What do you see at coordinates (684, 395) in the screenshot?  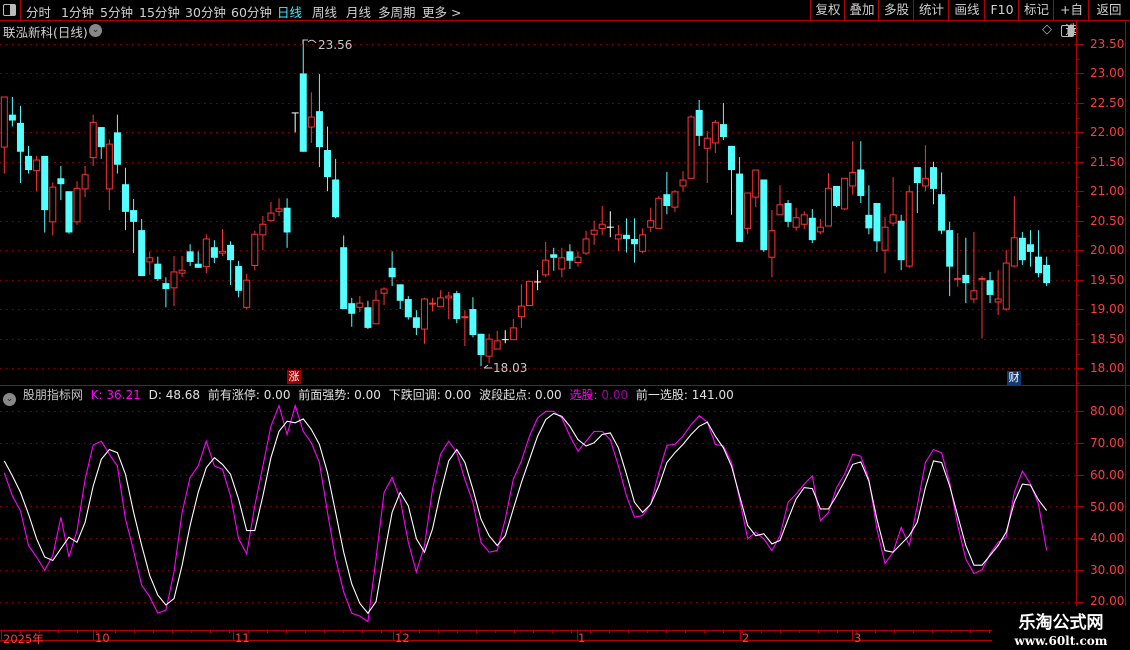 I see `prev-stock-pick-value: 前一选股: 141.00` at bounding box center [684, 395].